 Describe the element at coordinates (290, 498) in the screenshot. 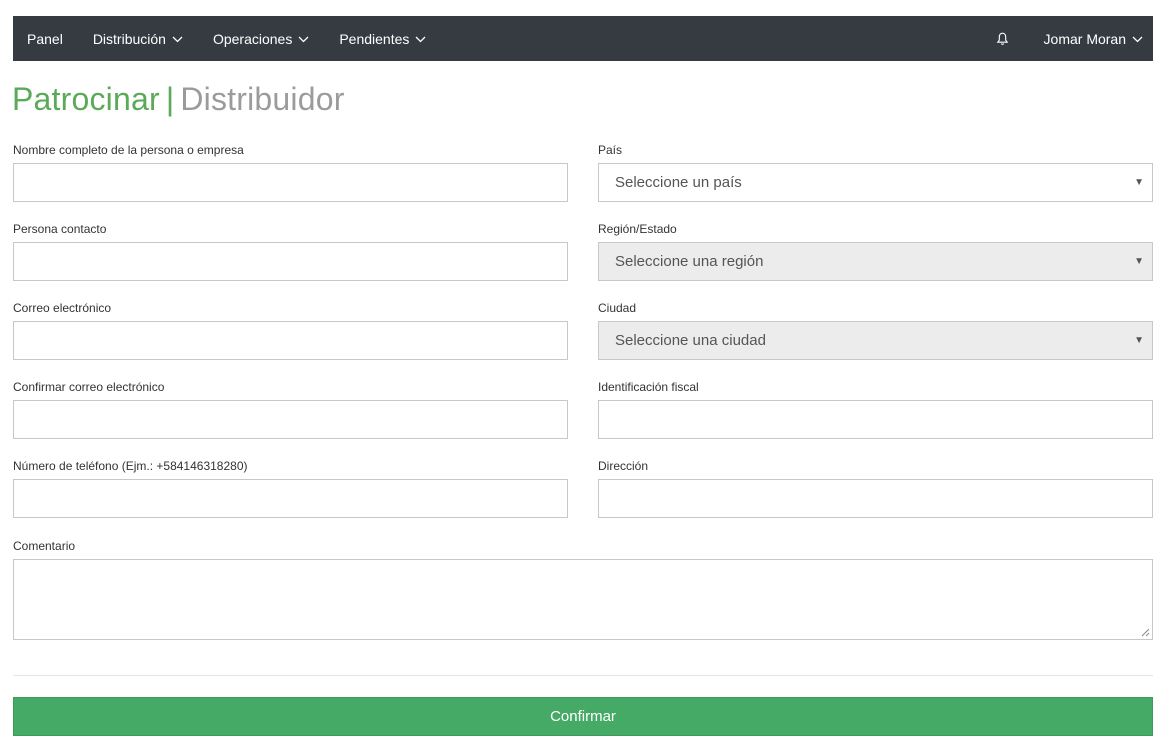

I see `phone-input` at that location.